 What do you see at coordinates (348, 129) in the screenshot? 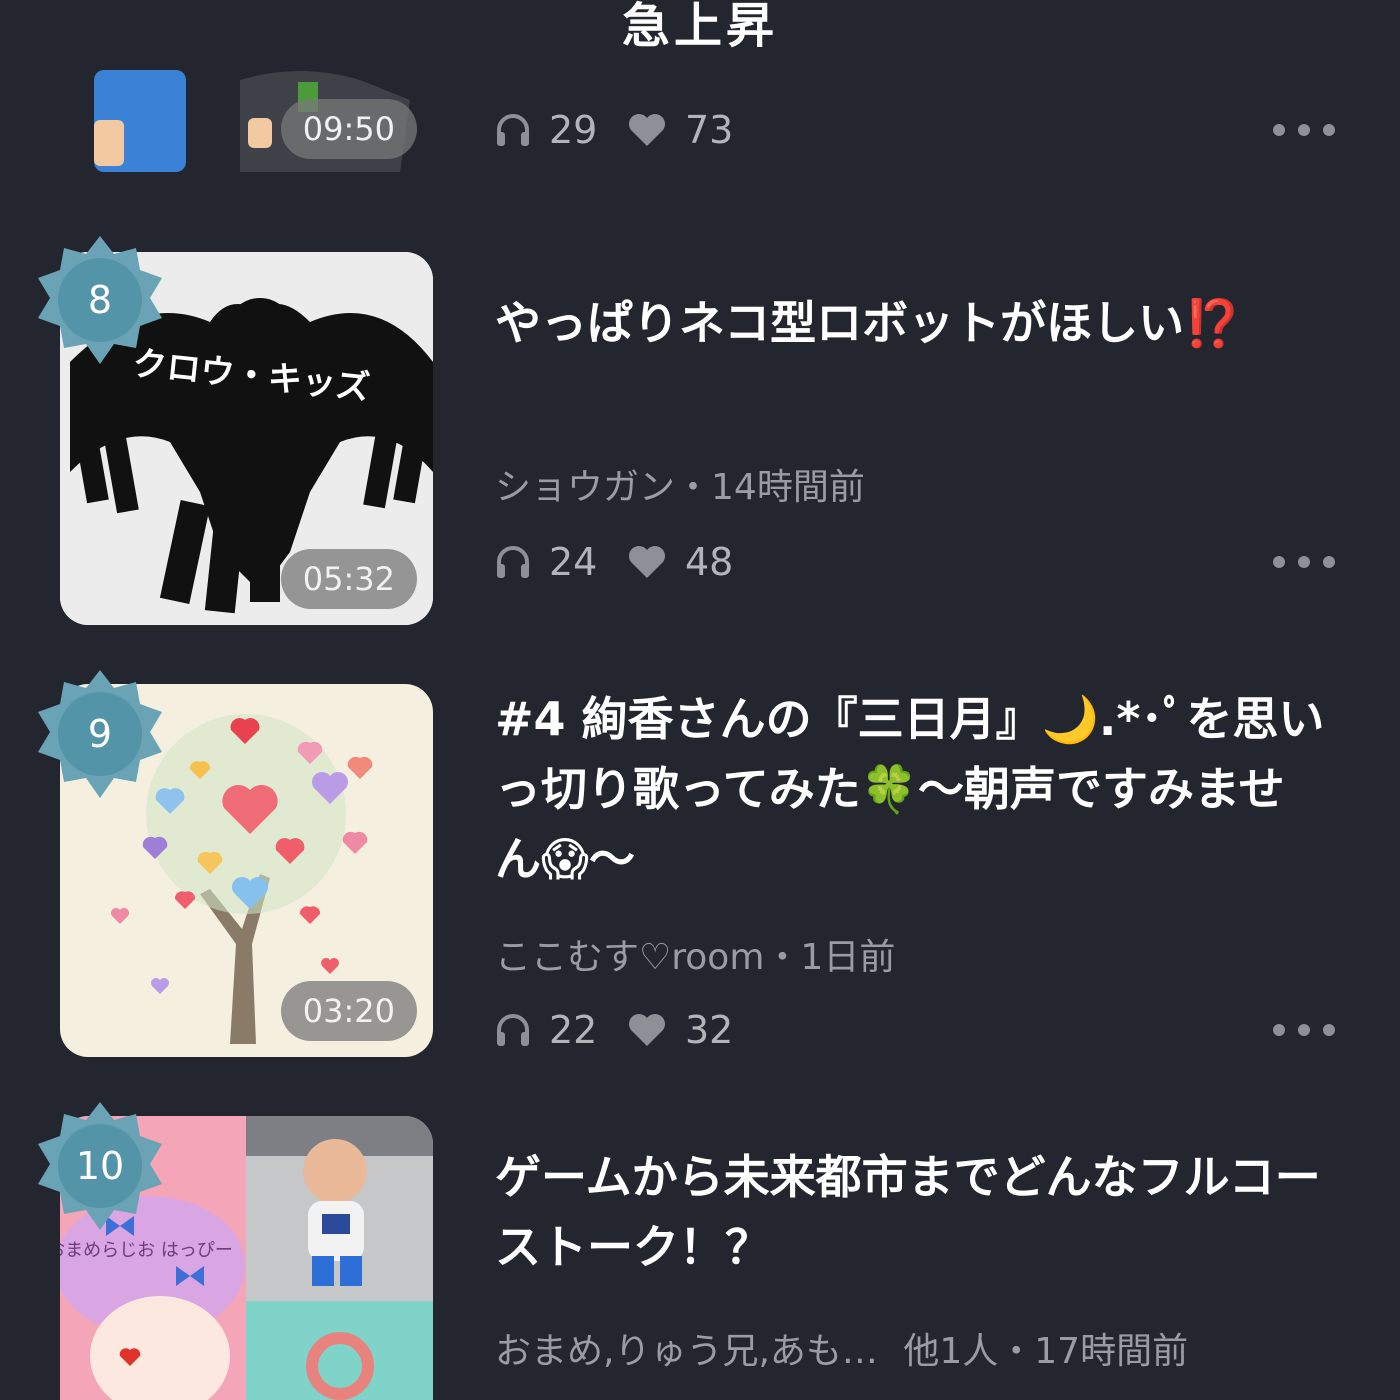
I see `duration-badge: 09:50` at bounding box center [348, 129].